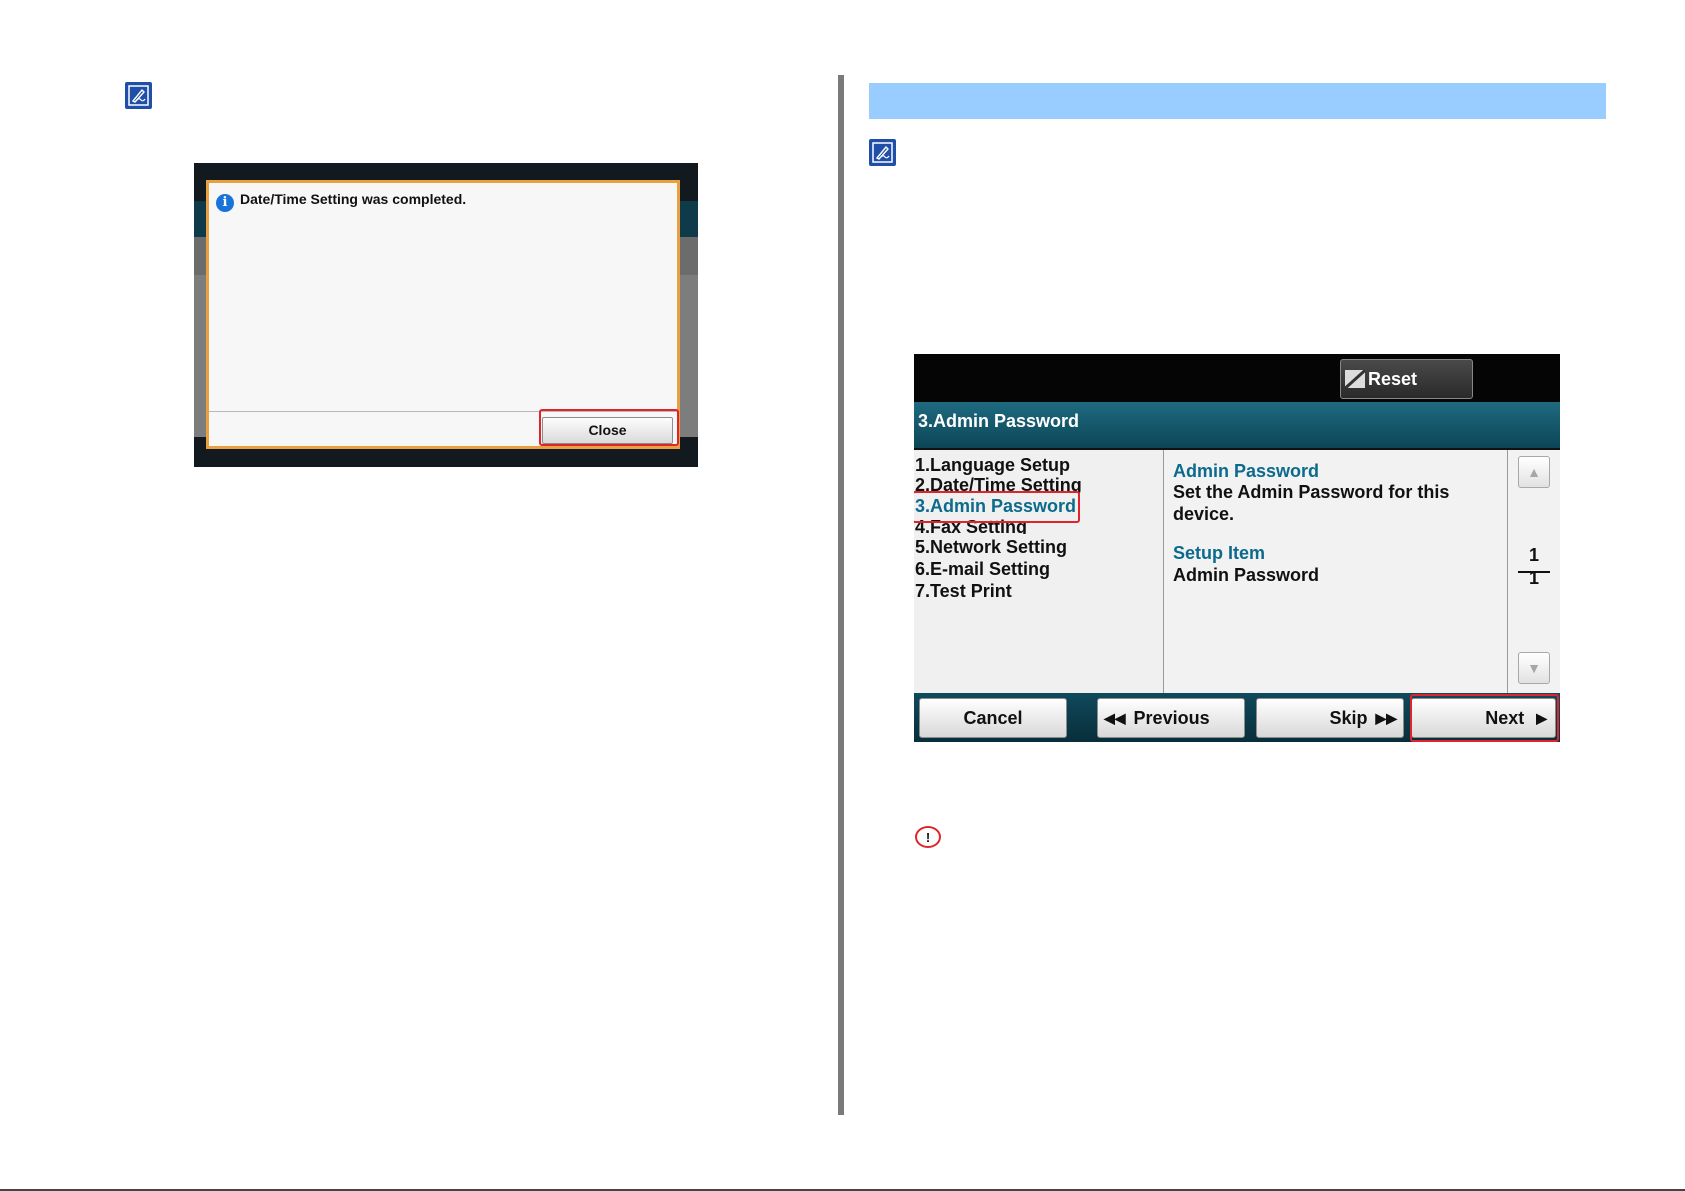  I want to click on reset-button: Reset, so click(1406, 379).